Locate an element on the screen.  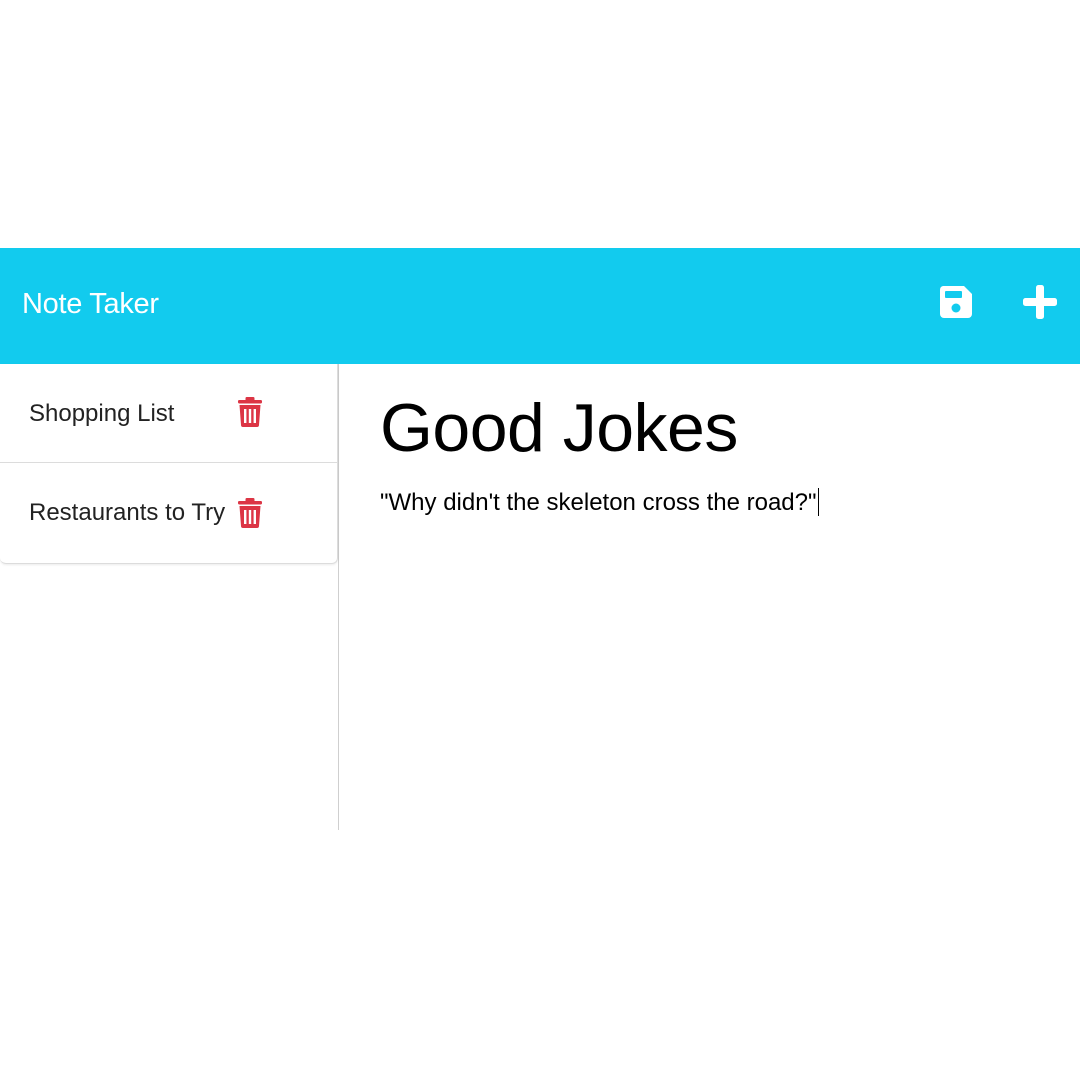
save-note-button is located at coordinates (956, 302).